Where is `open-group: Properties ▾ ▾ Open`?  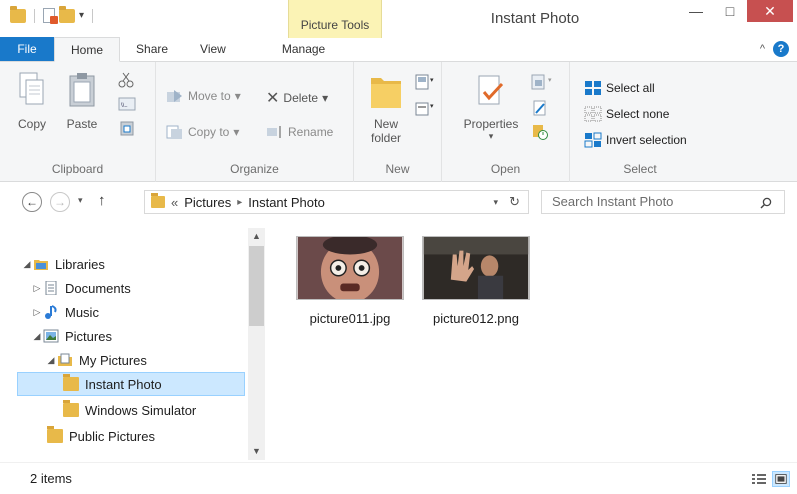
open-group: Properties ▾ ▾ Open is located at coordinates (506, 122).